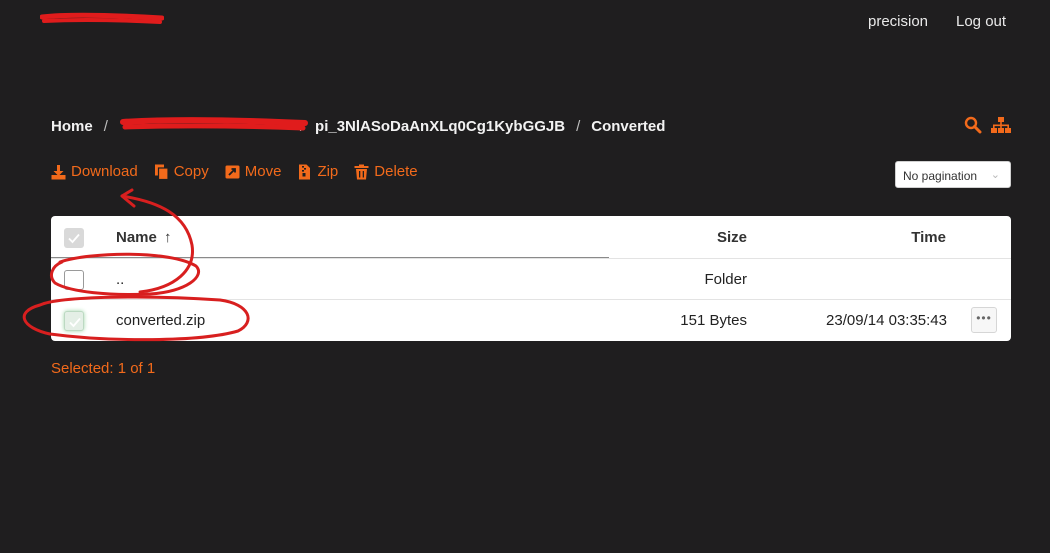 Image resolution: width=1050 pixels, height=553 pixels. Describe the element at coordinates (191, 171) in the screenshot. I see `copy-label: Copy` at that location.